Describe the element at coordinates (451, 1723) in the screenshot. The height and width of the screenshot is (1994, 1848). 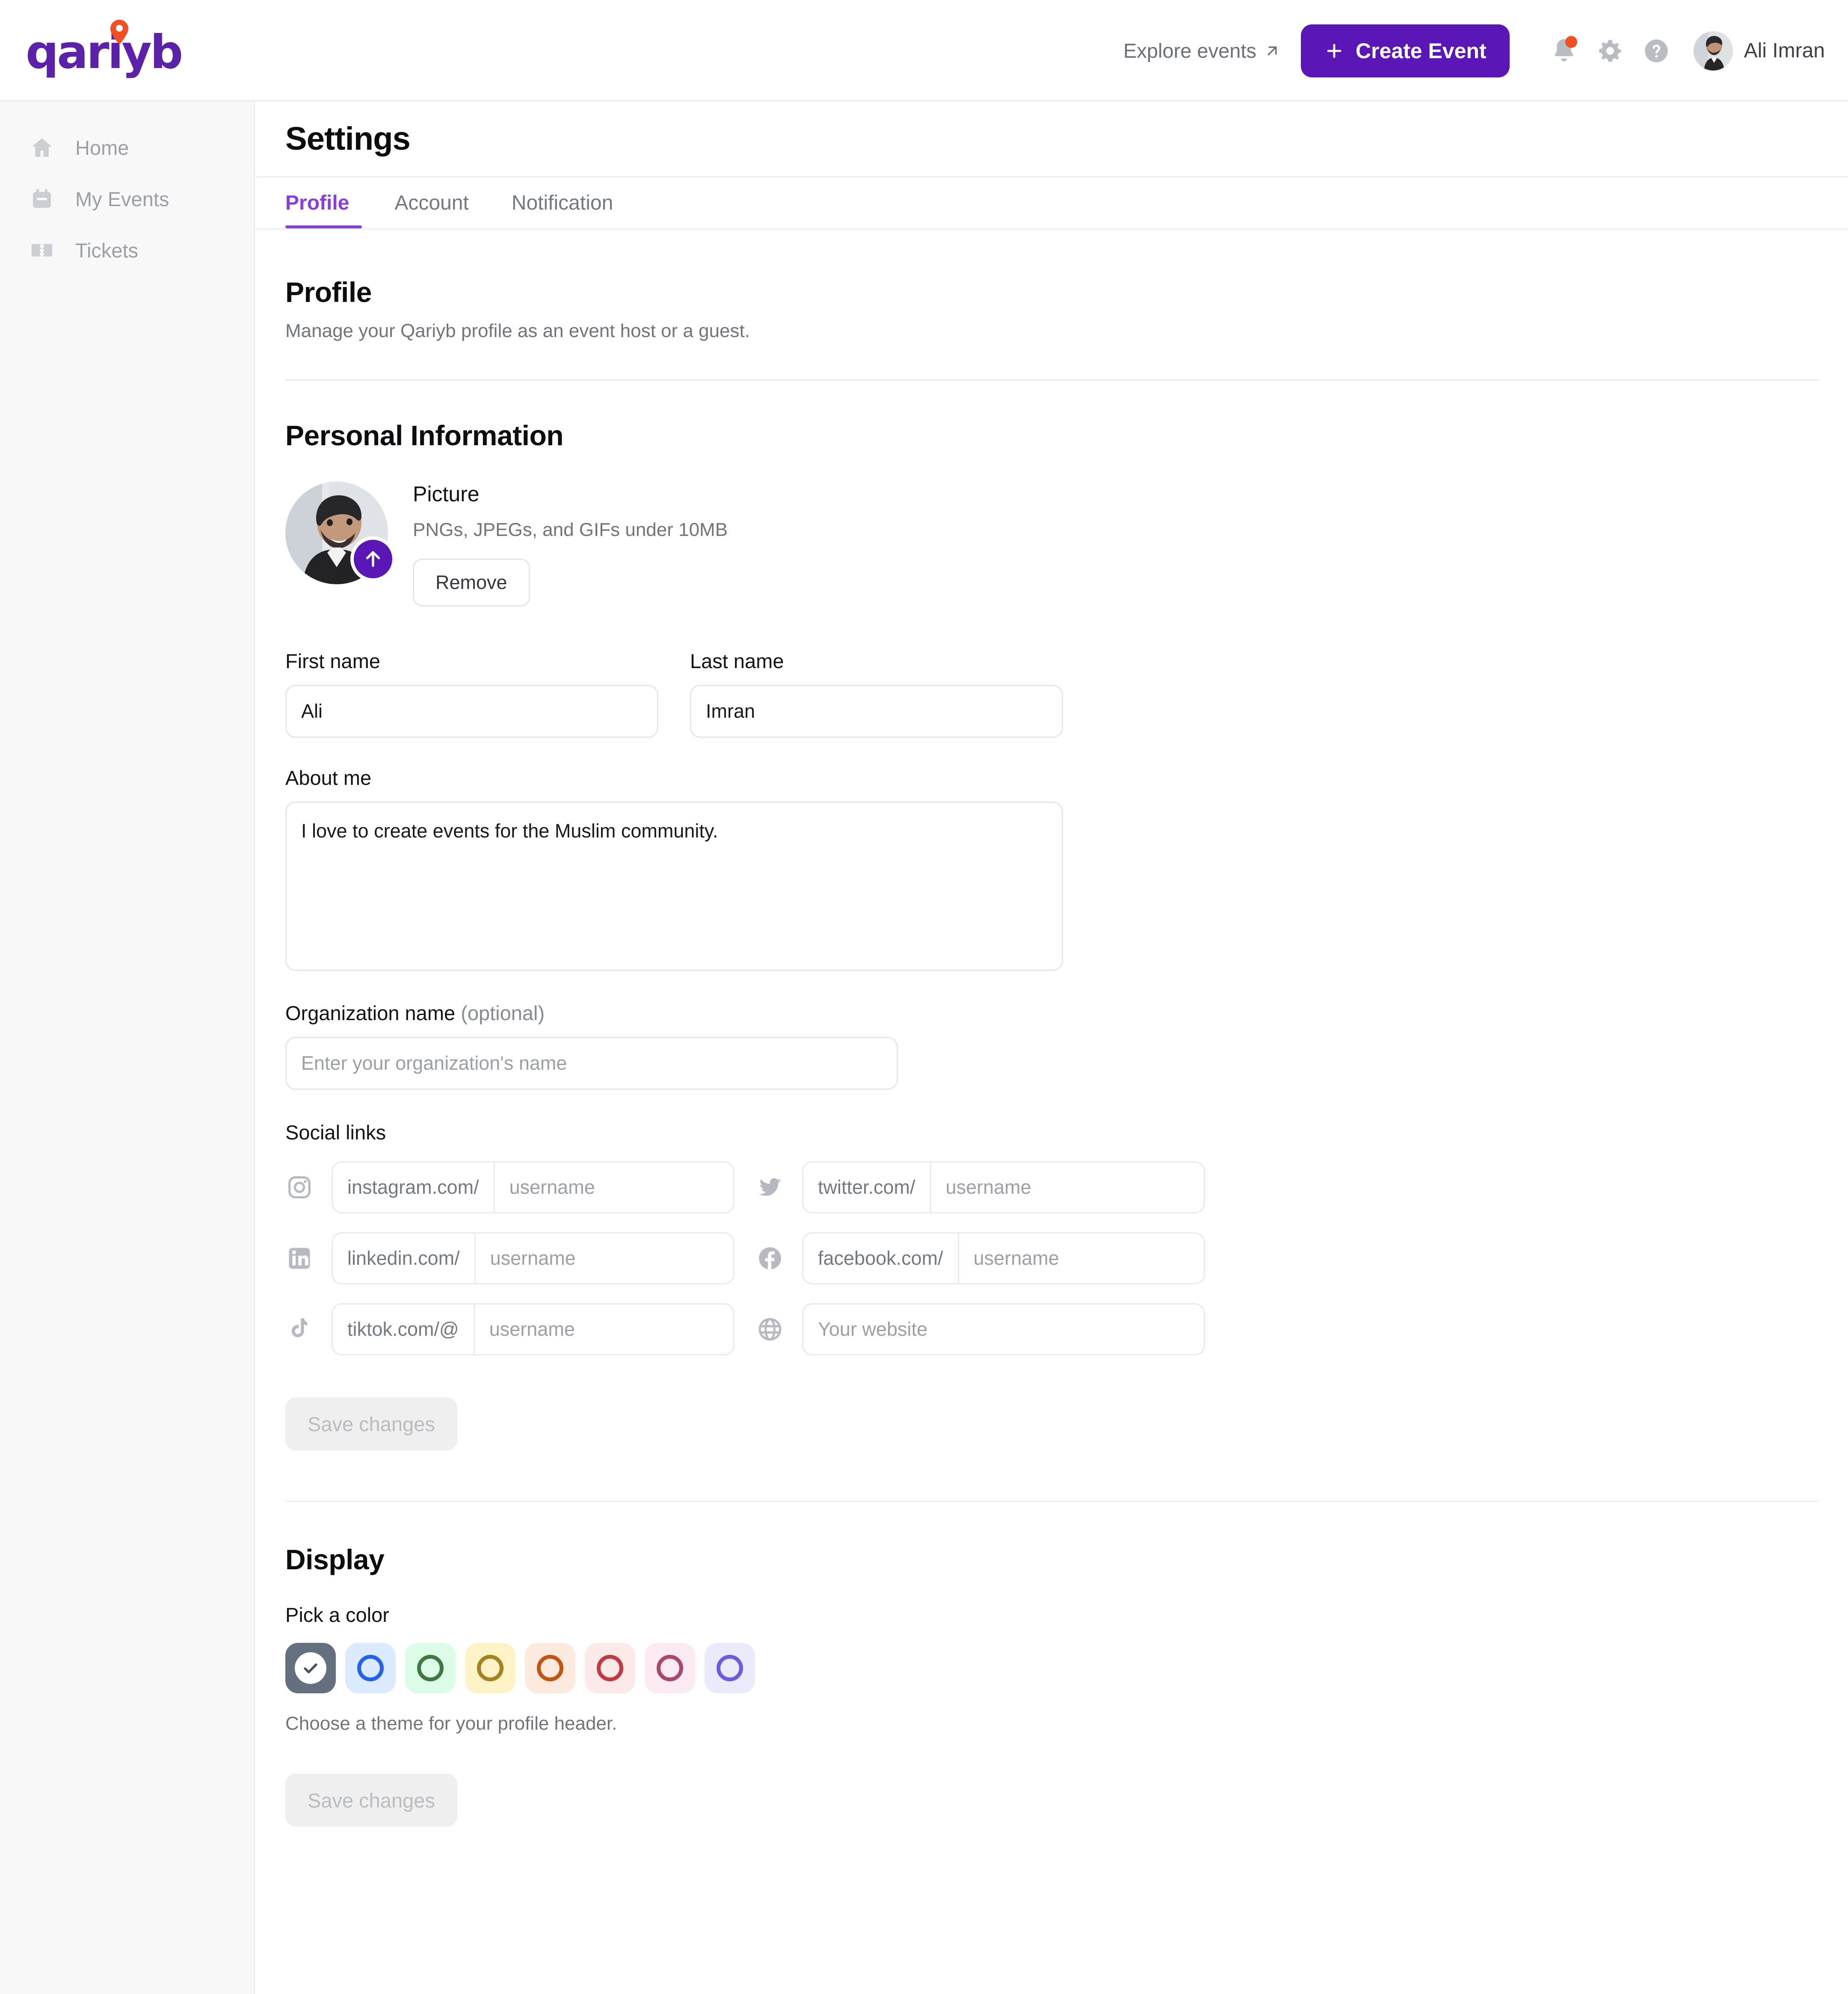
I see `theme-hint: Choose a theme for your profile header.` at that location.